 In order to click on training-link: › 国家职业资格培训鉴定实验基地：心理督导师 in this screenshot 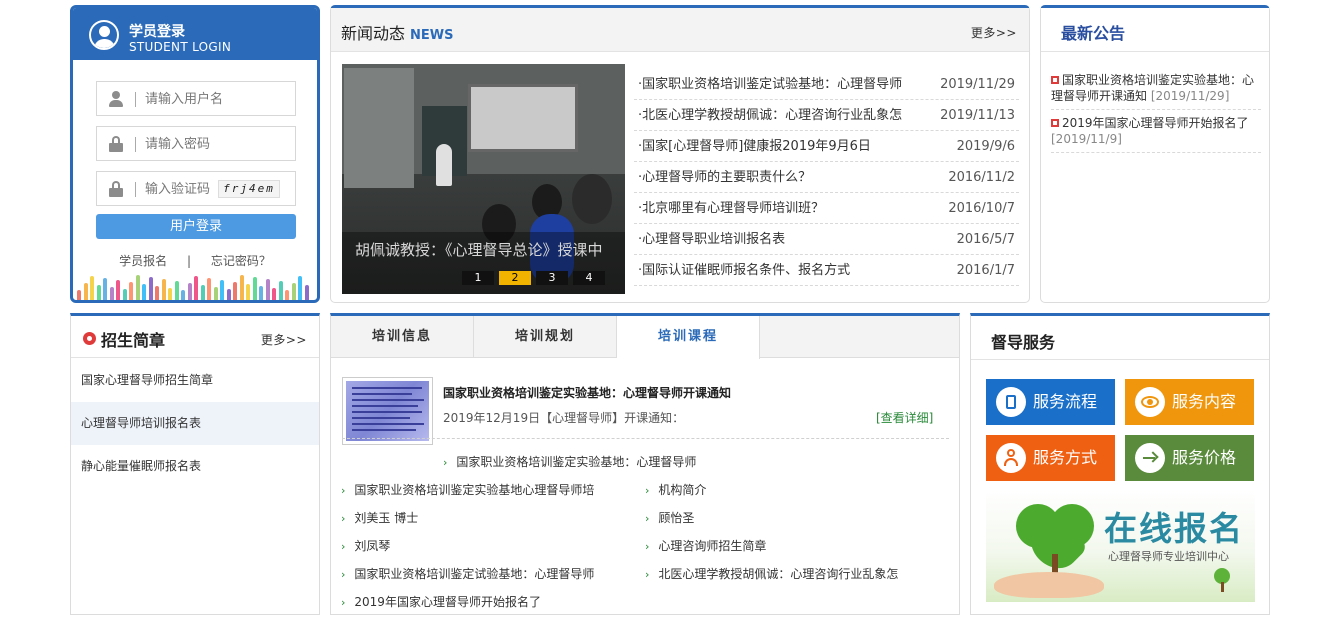, I will do `click(569, 461)`.